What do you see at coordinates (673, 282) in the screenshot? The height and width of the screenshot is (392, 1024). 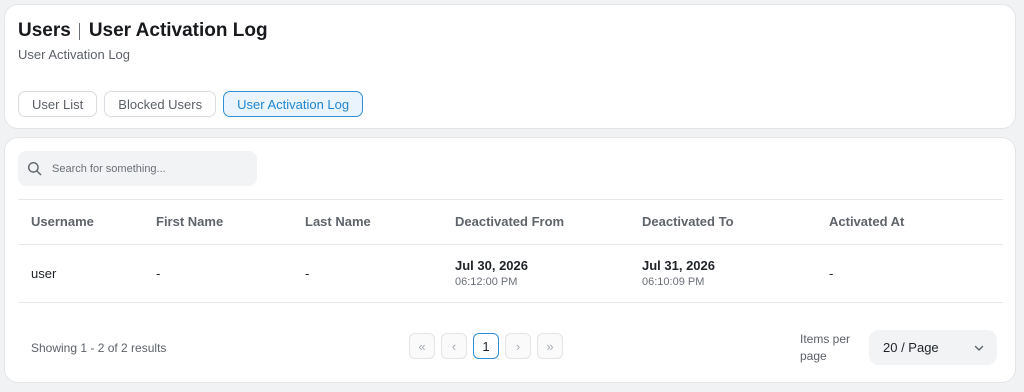 I see `deactivated-to-time: 06:10:09 PM` at bounding box center [673, 282].